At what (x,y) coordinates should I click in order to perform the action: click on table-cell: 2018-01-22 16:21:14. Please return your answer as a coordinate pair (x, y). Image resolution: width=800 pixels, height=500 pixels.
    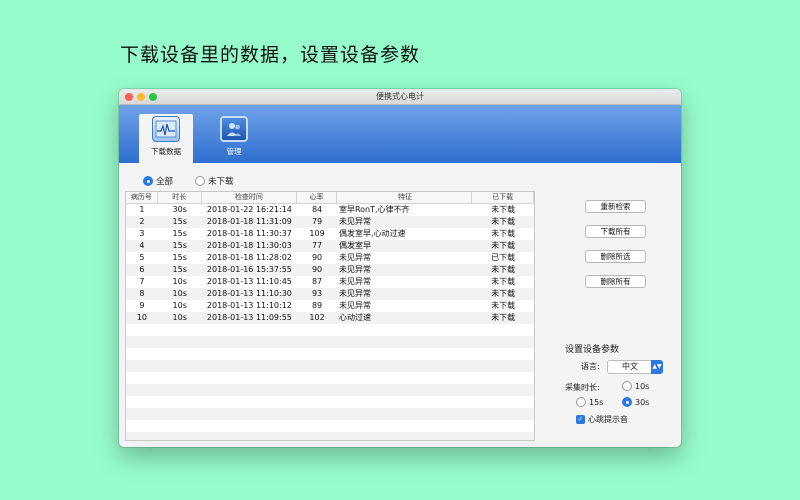
    Looking at the image, I should click on (249, 209).